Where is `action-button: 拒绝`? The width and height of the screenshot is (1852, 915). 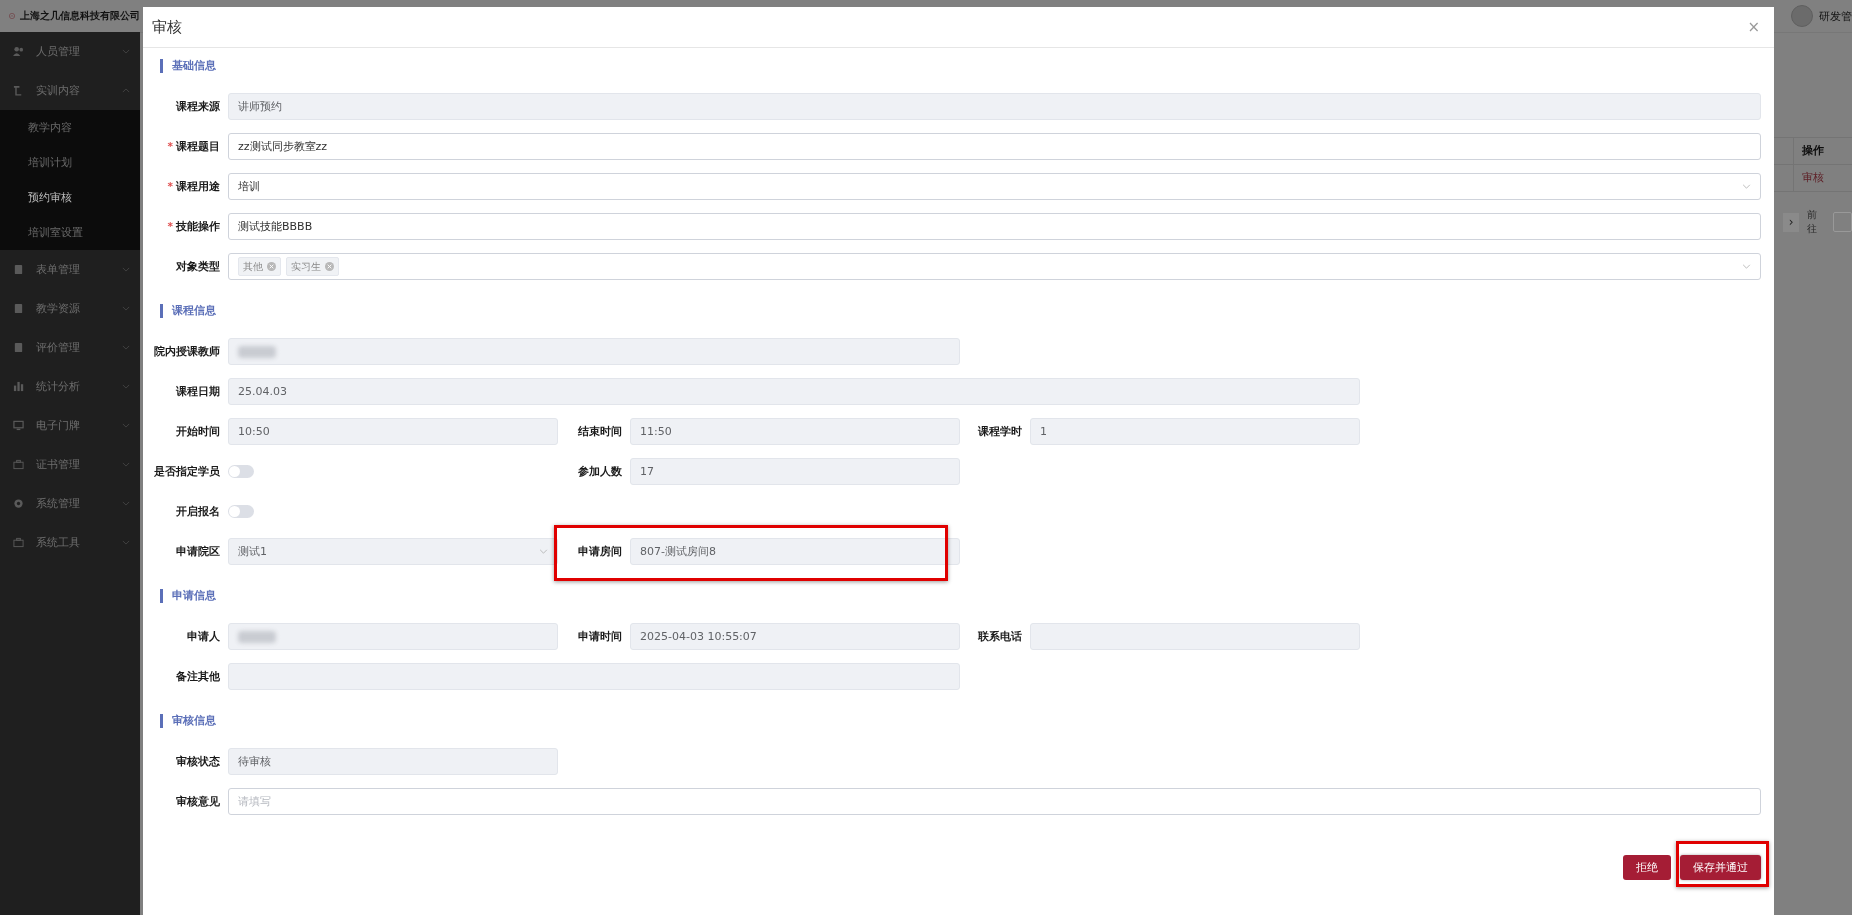
action-button: 拒绝 is located at coordinates (1647, 867).